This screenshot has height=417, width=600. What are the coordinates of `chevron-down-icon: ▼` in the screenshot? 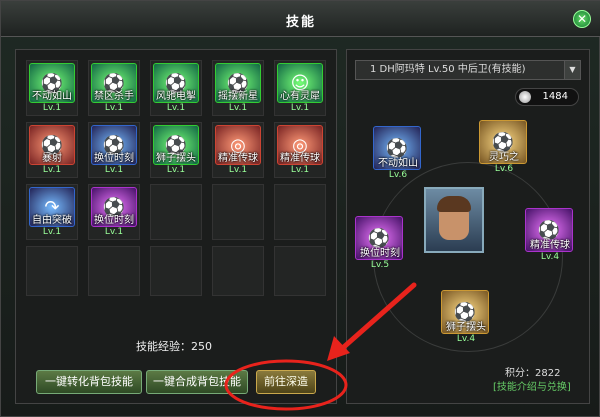 It's located at (572, 70).